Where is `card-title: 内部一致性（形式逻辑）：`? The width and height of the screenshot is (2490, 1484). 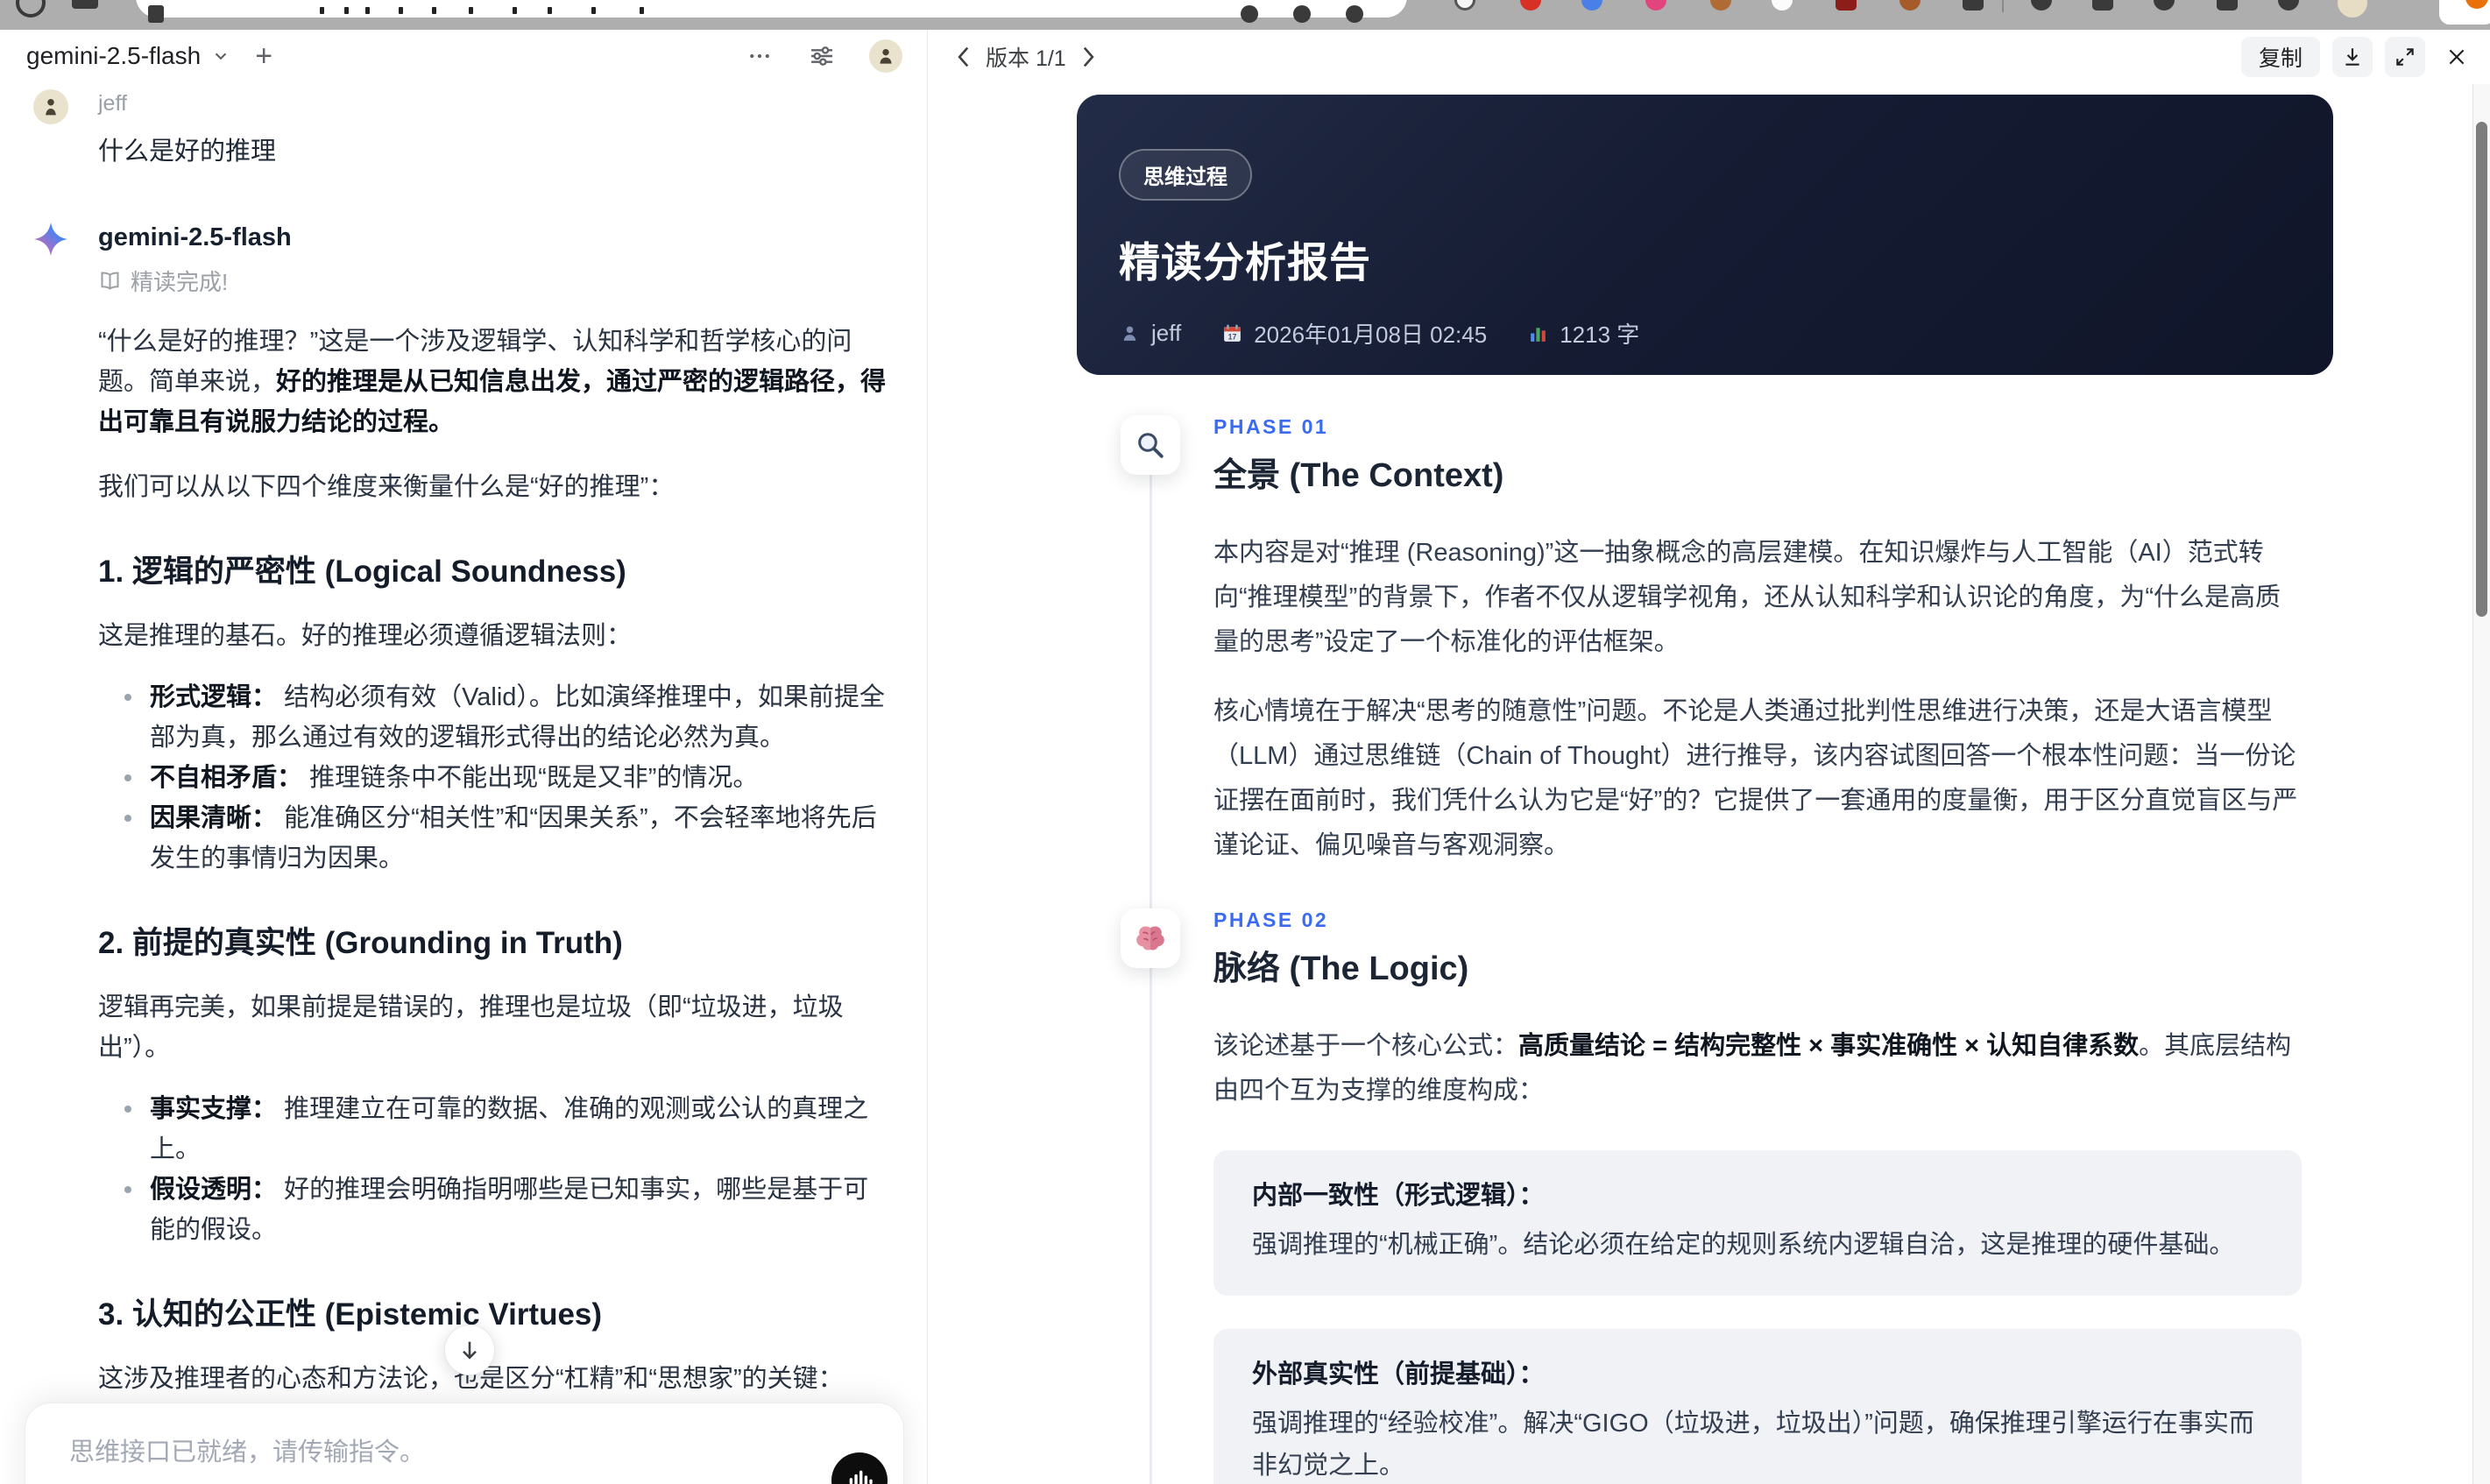
card-title: 内部一致性（形式逻辑）： is located at coordinates (1398, 1196).